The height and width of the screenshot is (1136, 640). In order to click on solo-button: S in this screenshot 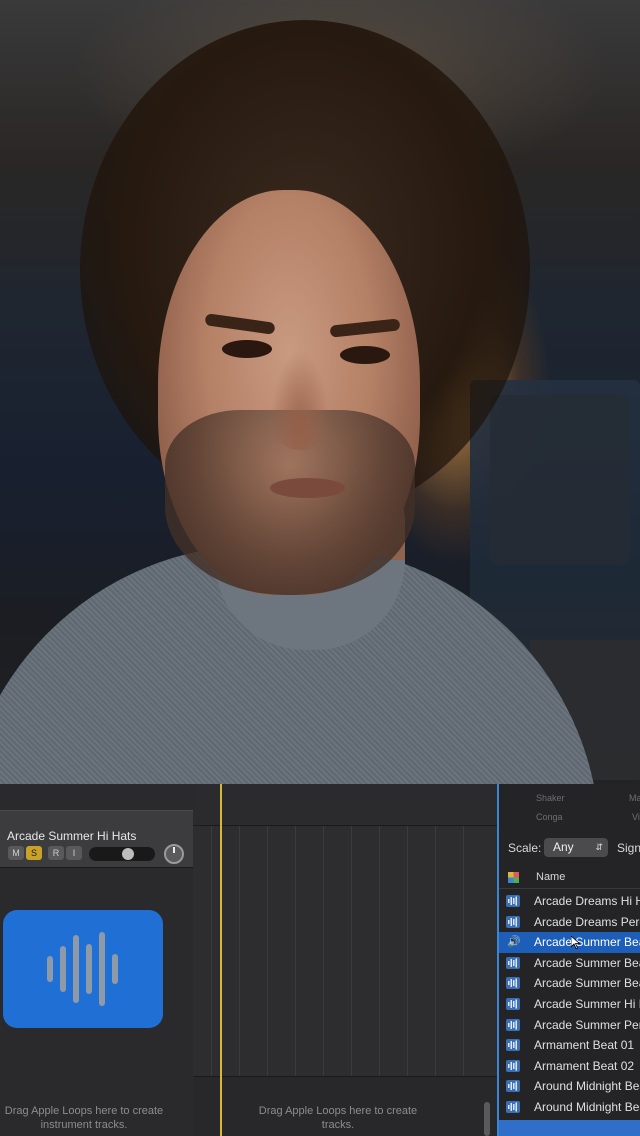, I will do `click(34, 853)`.